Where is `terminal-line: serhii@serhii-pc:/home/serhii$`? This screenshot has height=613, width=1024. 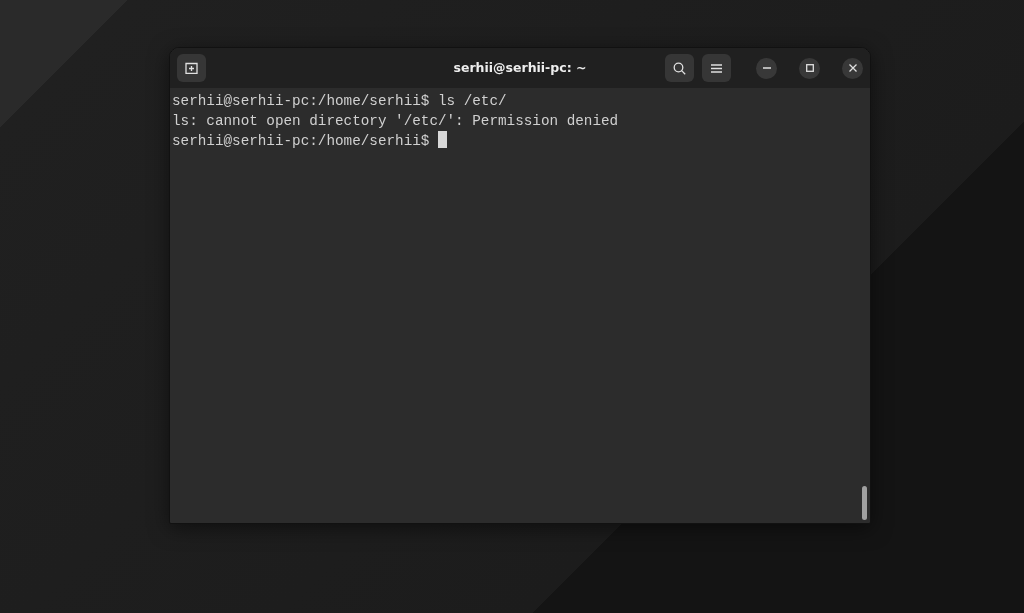 terminal-line: serhii@serhii-pc:/home/serhii$ is located at coordinates (301, 141).